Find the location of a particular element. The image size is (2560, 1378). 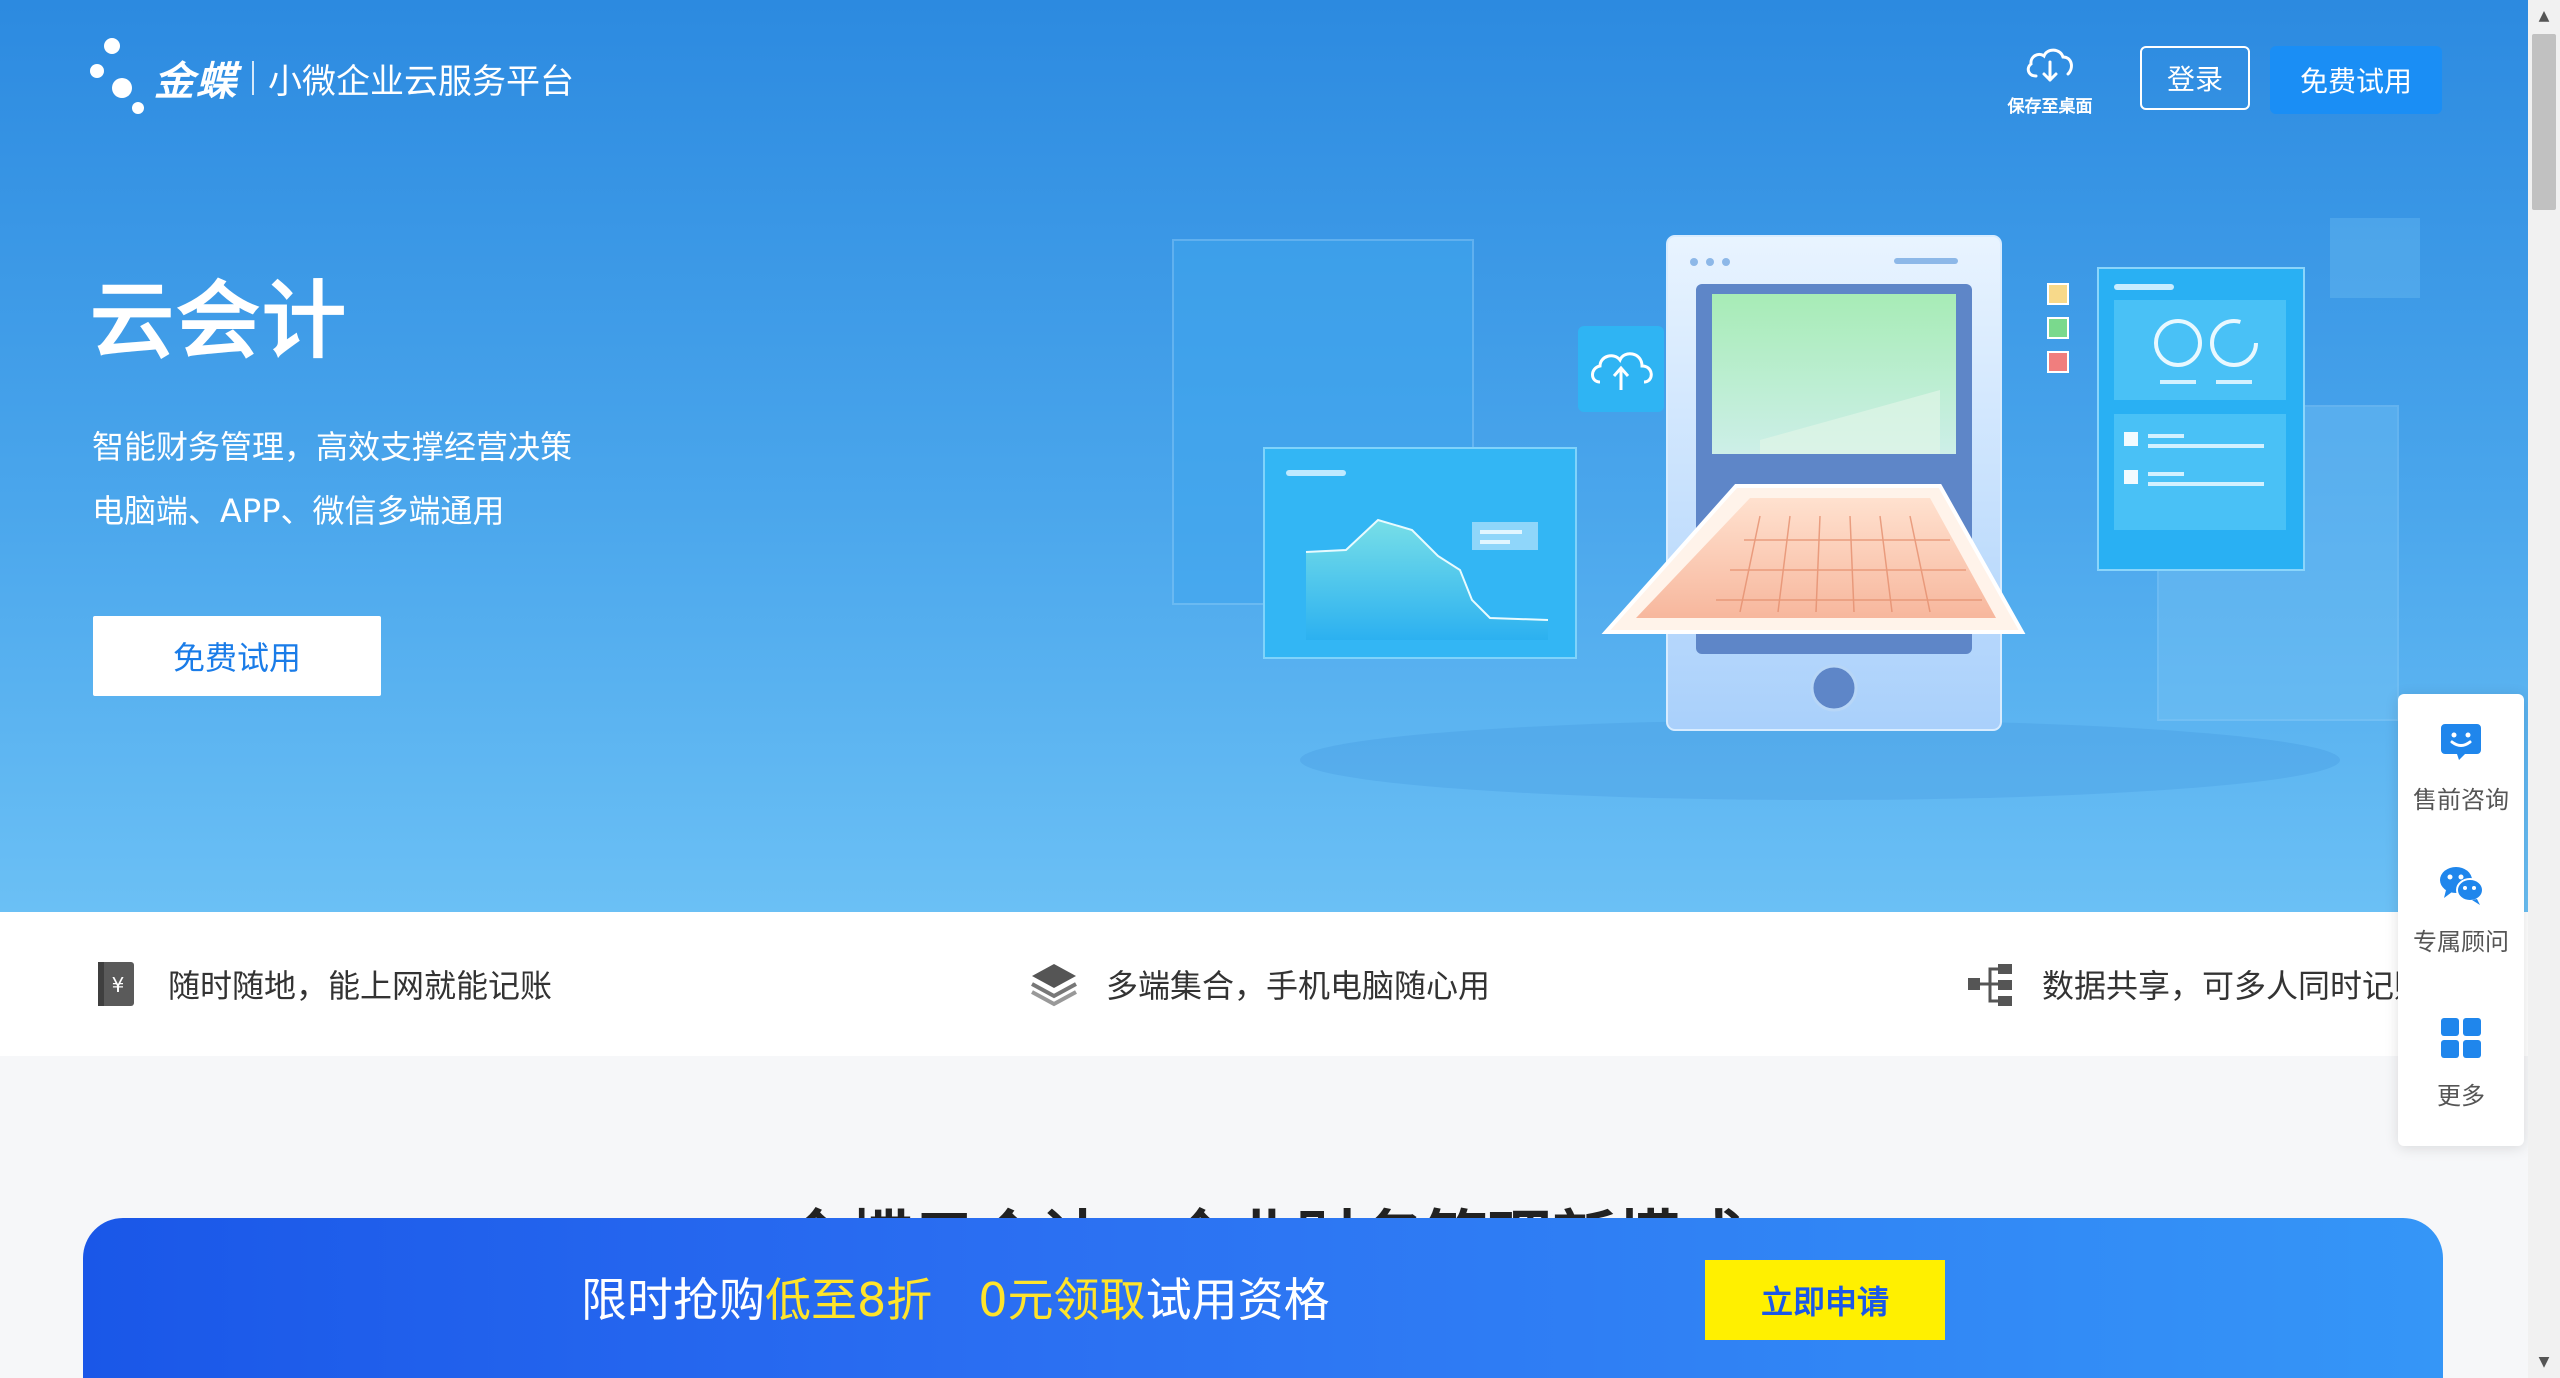

apply-now-button: 立即申请 is located at coordinates (1825, 1300).